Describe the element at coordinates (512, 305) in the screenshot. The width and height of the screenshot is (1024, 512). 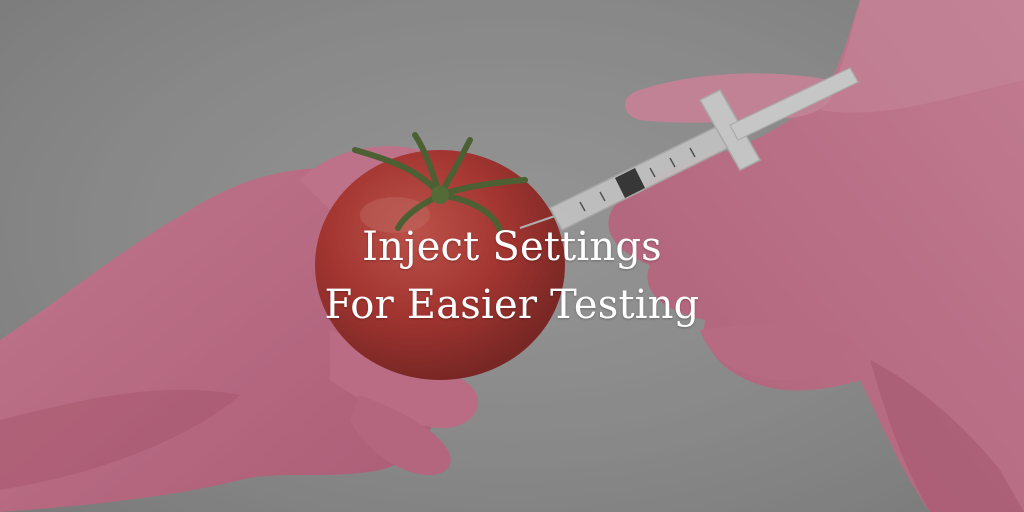
I see `headline-line-2: For Easier Testing` at that location.